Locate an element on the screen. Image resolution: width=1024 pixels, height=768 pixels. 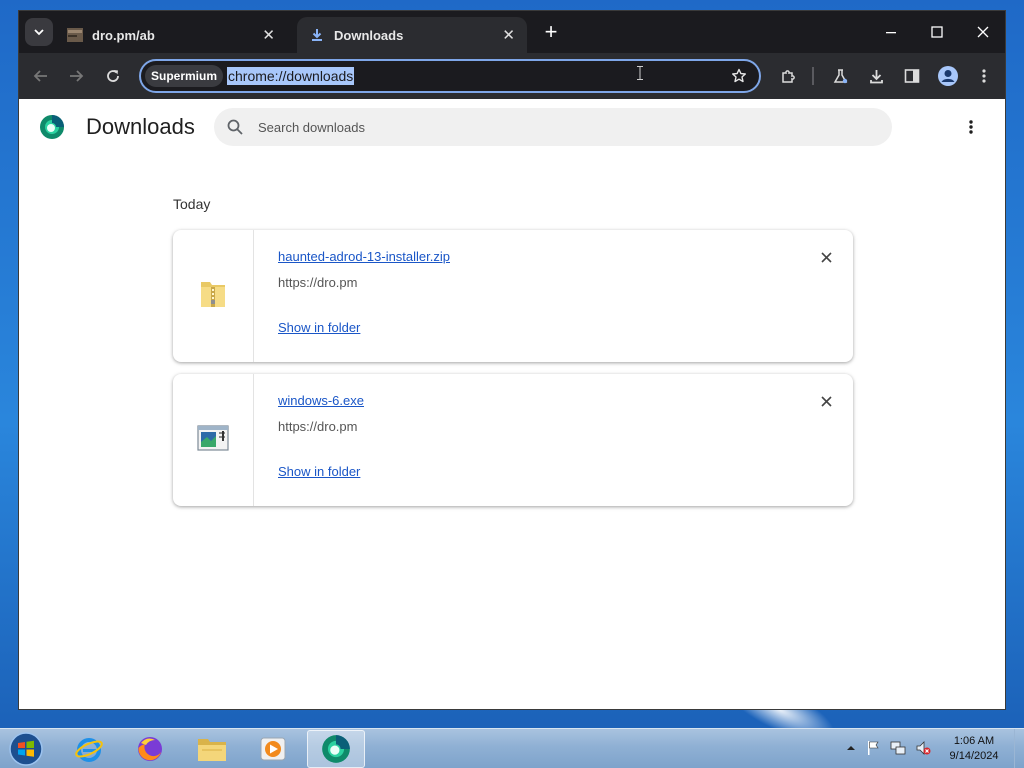
toolbar-separator is located at coordinates (813, 76).